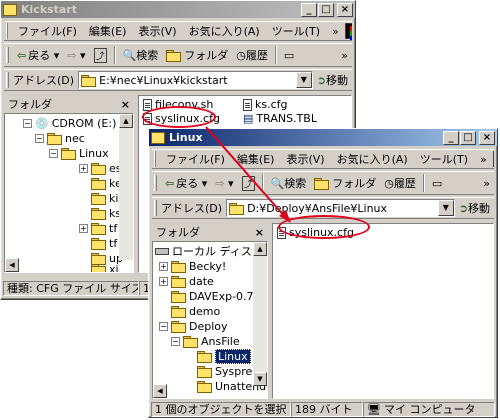 The height and width of the screenshot is (420, 500). Describe the element at coordinates (260, 379) in the screenshot. I see `scroll-down-button: ▼` at that location.